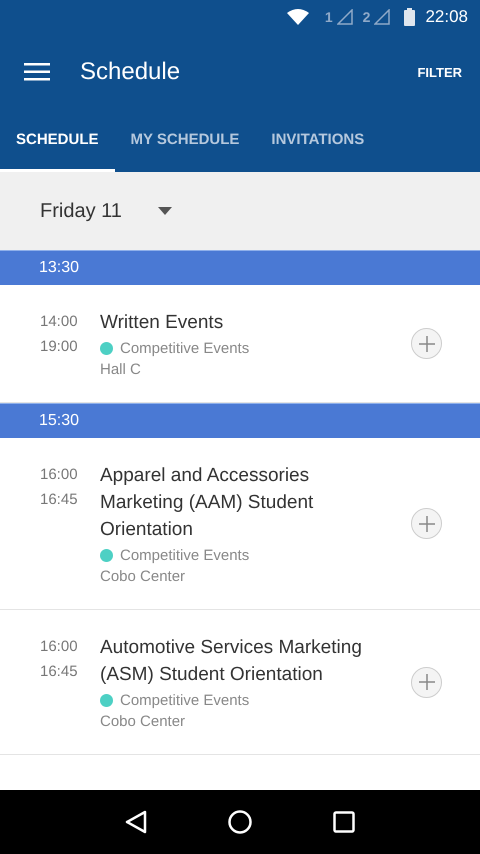 Image resolution: width=480 pixels, height=854 pixels. What do you see at coordinates (343, 822) in the screenshot?
I see `recents-icon` at bounding box center [343, 822].